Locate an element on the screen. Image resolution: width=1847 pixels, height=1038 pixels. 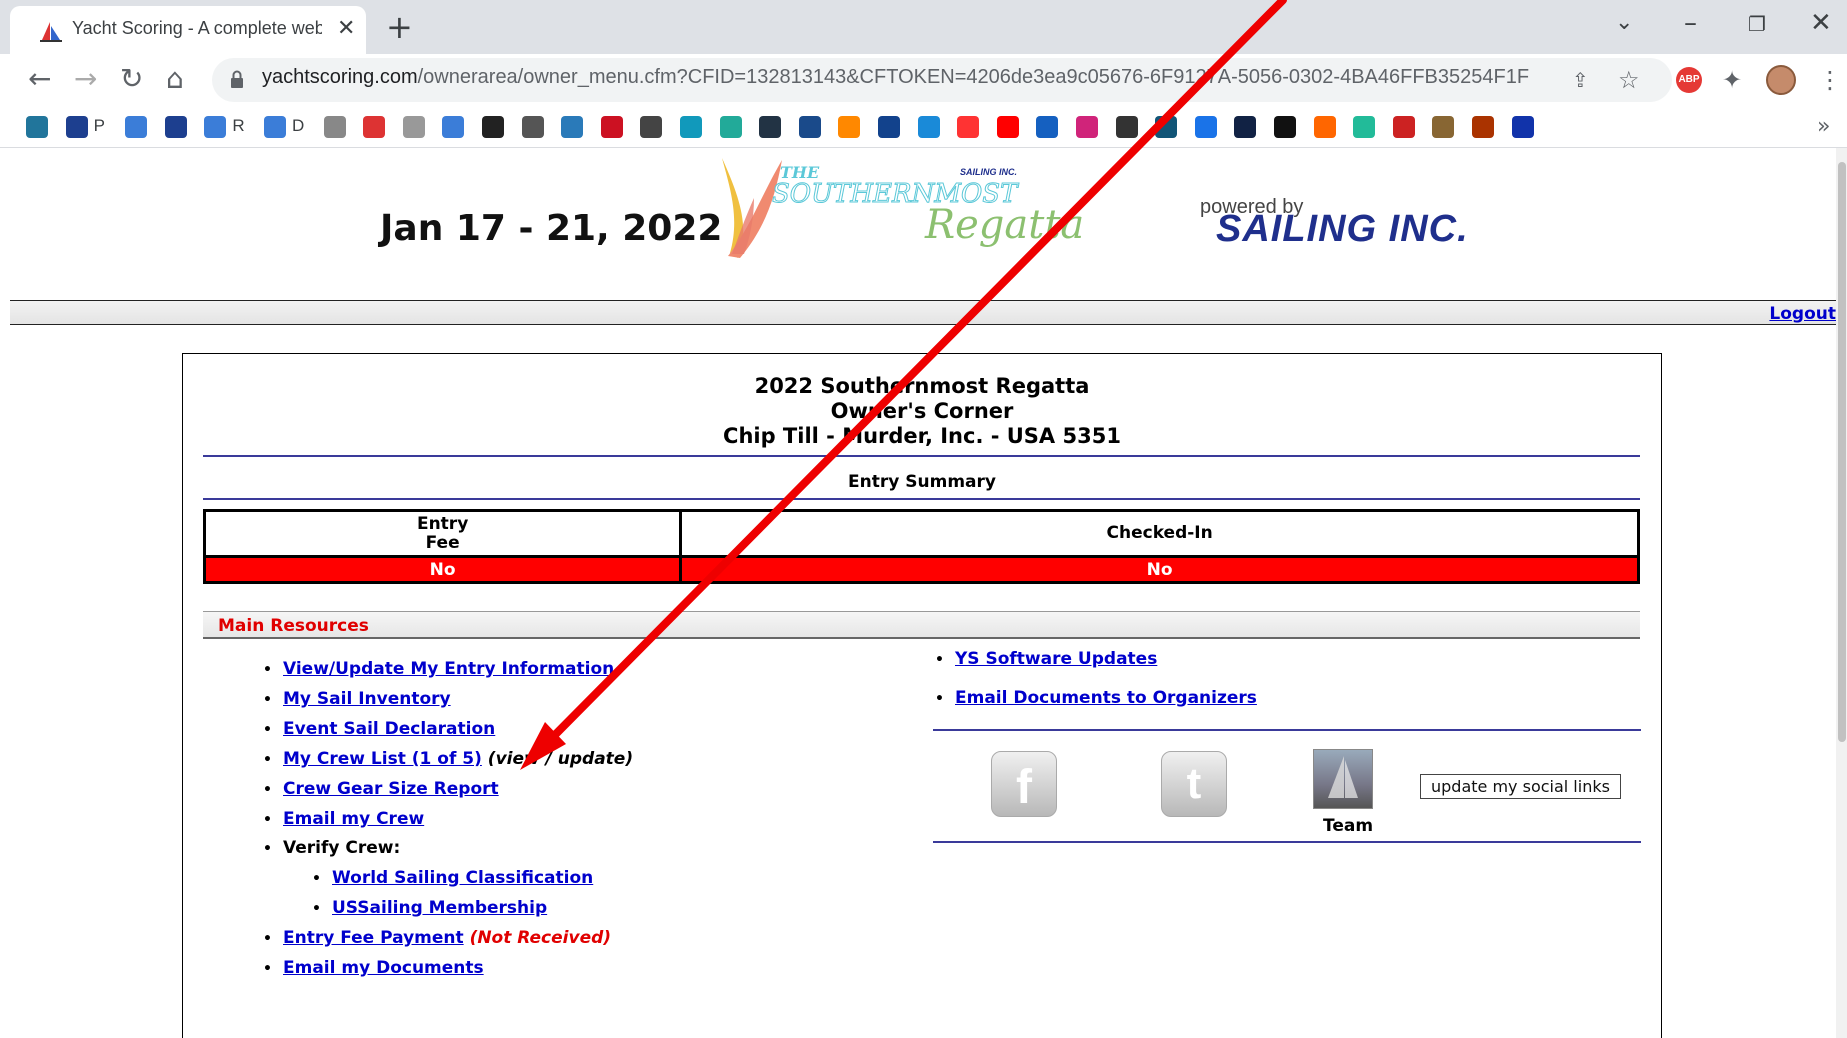
bookmarks-overflow-icon: » is located at coordinates (1823, 126).